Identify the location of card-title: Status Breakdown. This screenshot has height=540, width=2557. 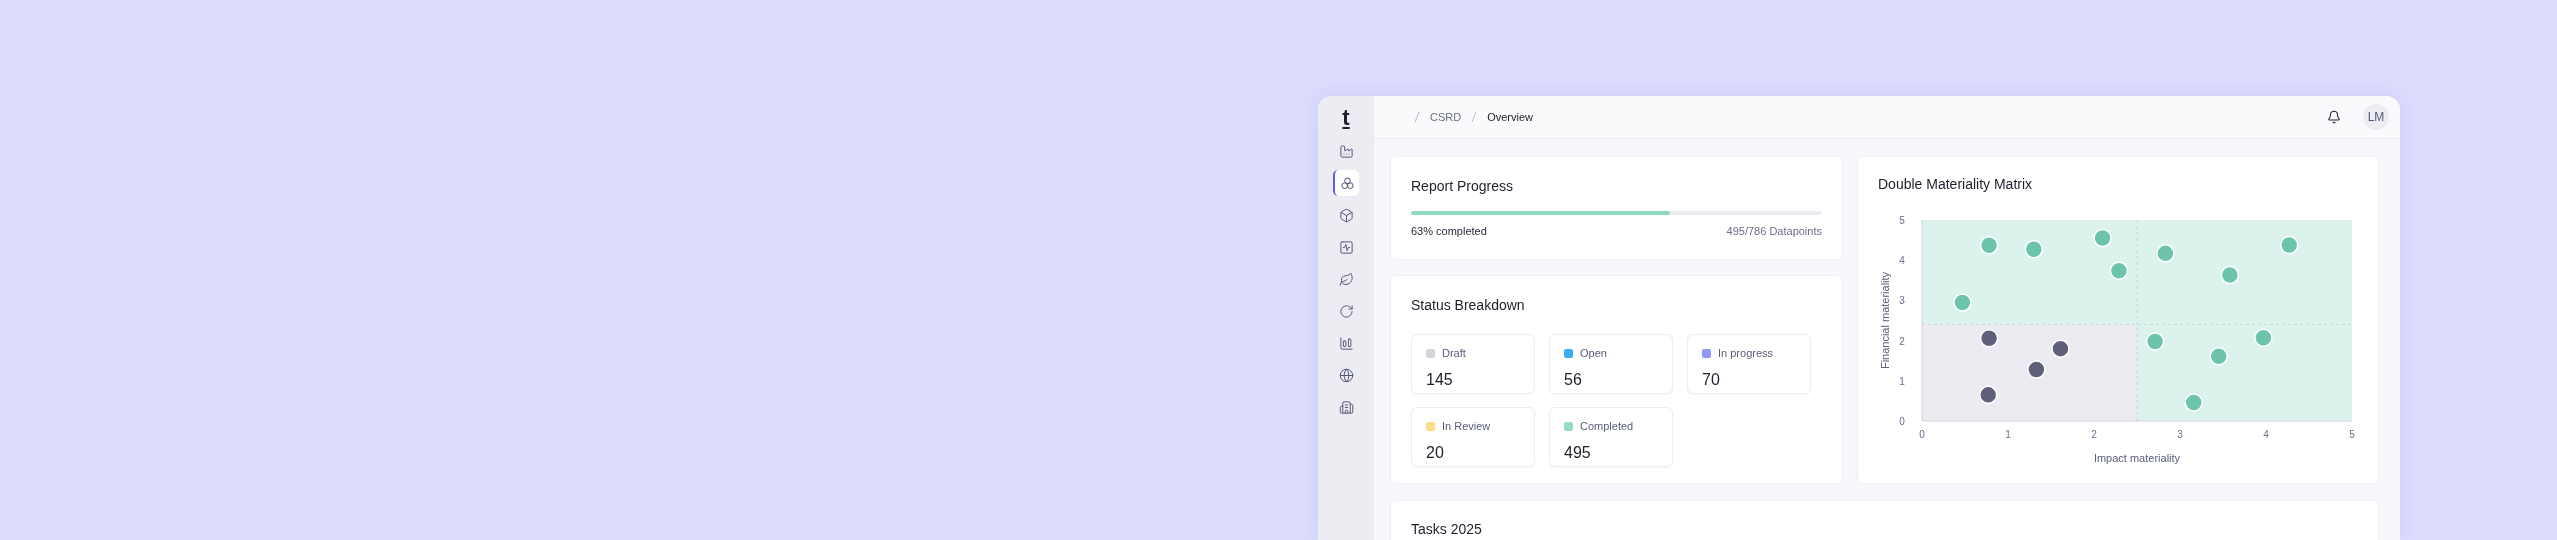
(1468, 305).